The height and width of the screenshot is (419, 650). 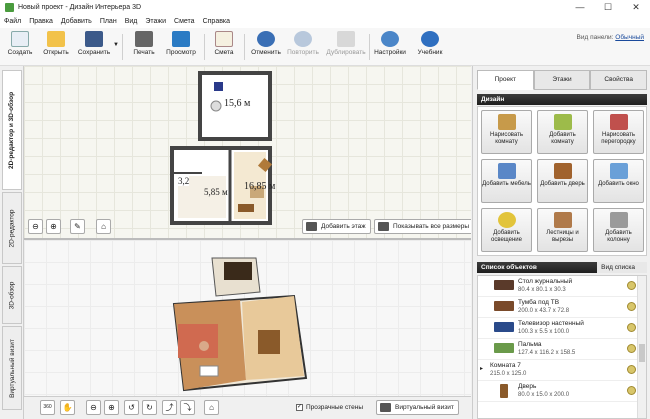 I want to click on redo-button: Повторить, so click(x=303, y=47).